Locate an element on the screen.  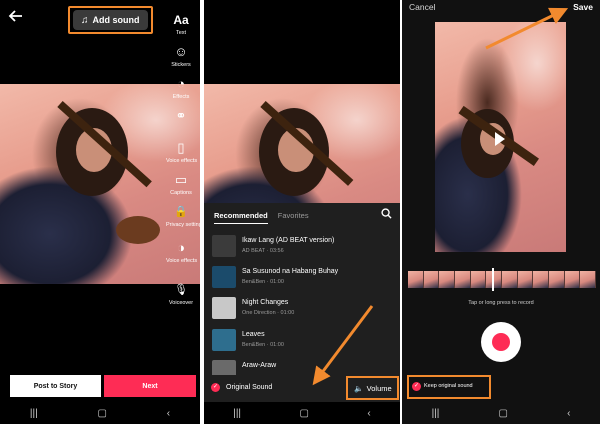
add-sound-button: ♫ Add sound is located at coordinates (110, 20).